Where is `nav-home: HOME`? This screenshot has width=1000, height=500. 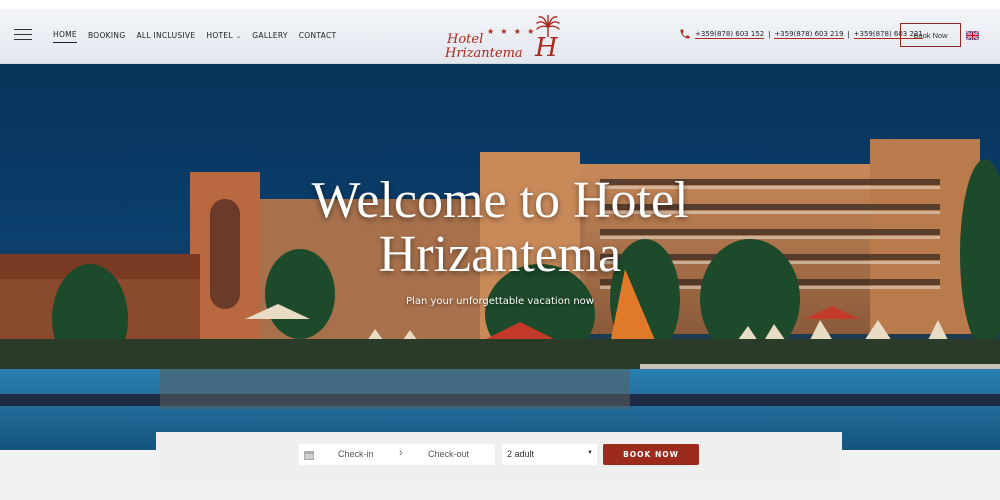 nav-home: HOME is located at coordinates (65, 36).